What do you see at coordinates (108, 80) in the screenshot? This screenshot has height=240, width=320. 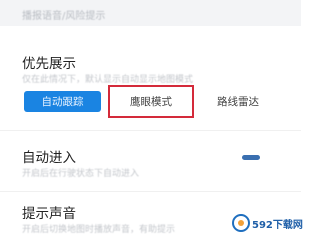 I see `priority-description: 仅在此情况下，默认显示自动显示地图模式` at bounding box center [108, 80].